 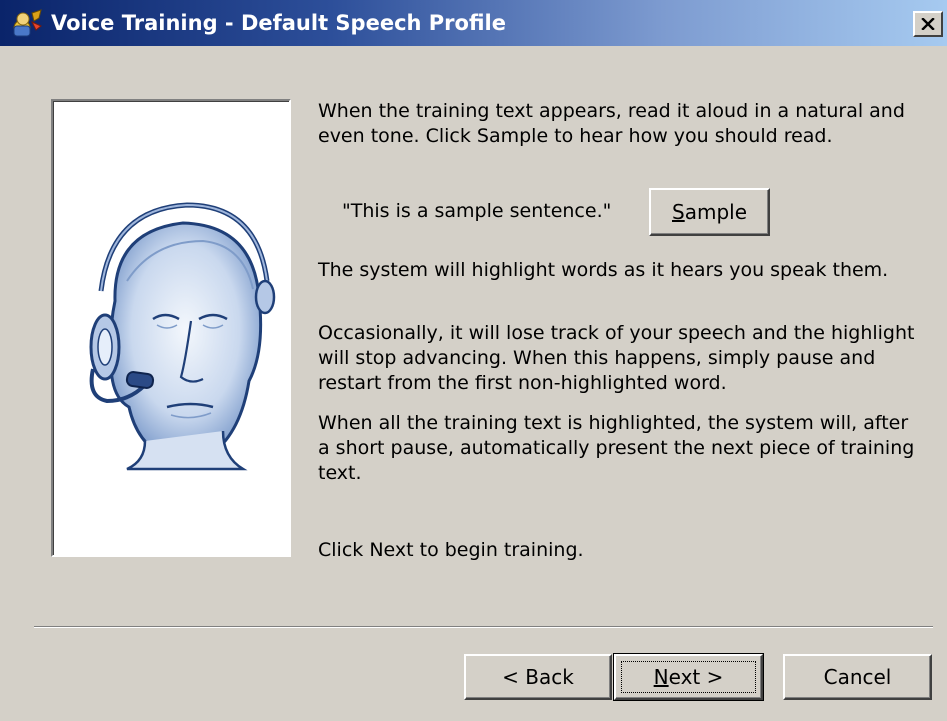 I want to click on next-button: Next >, so click(x=688, y=677).